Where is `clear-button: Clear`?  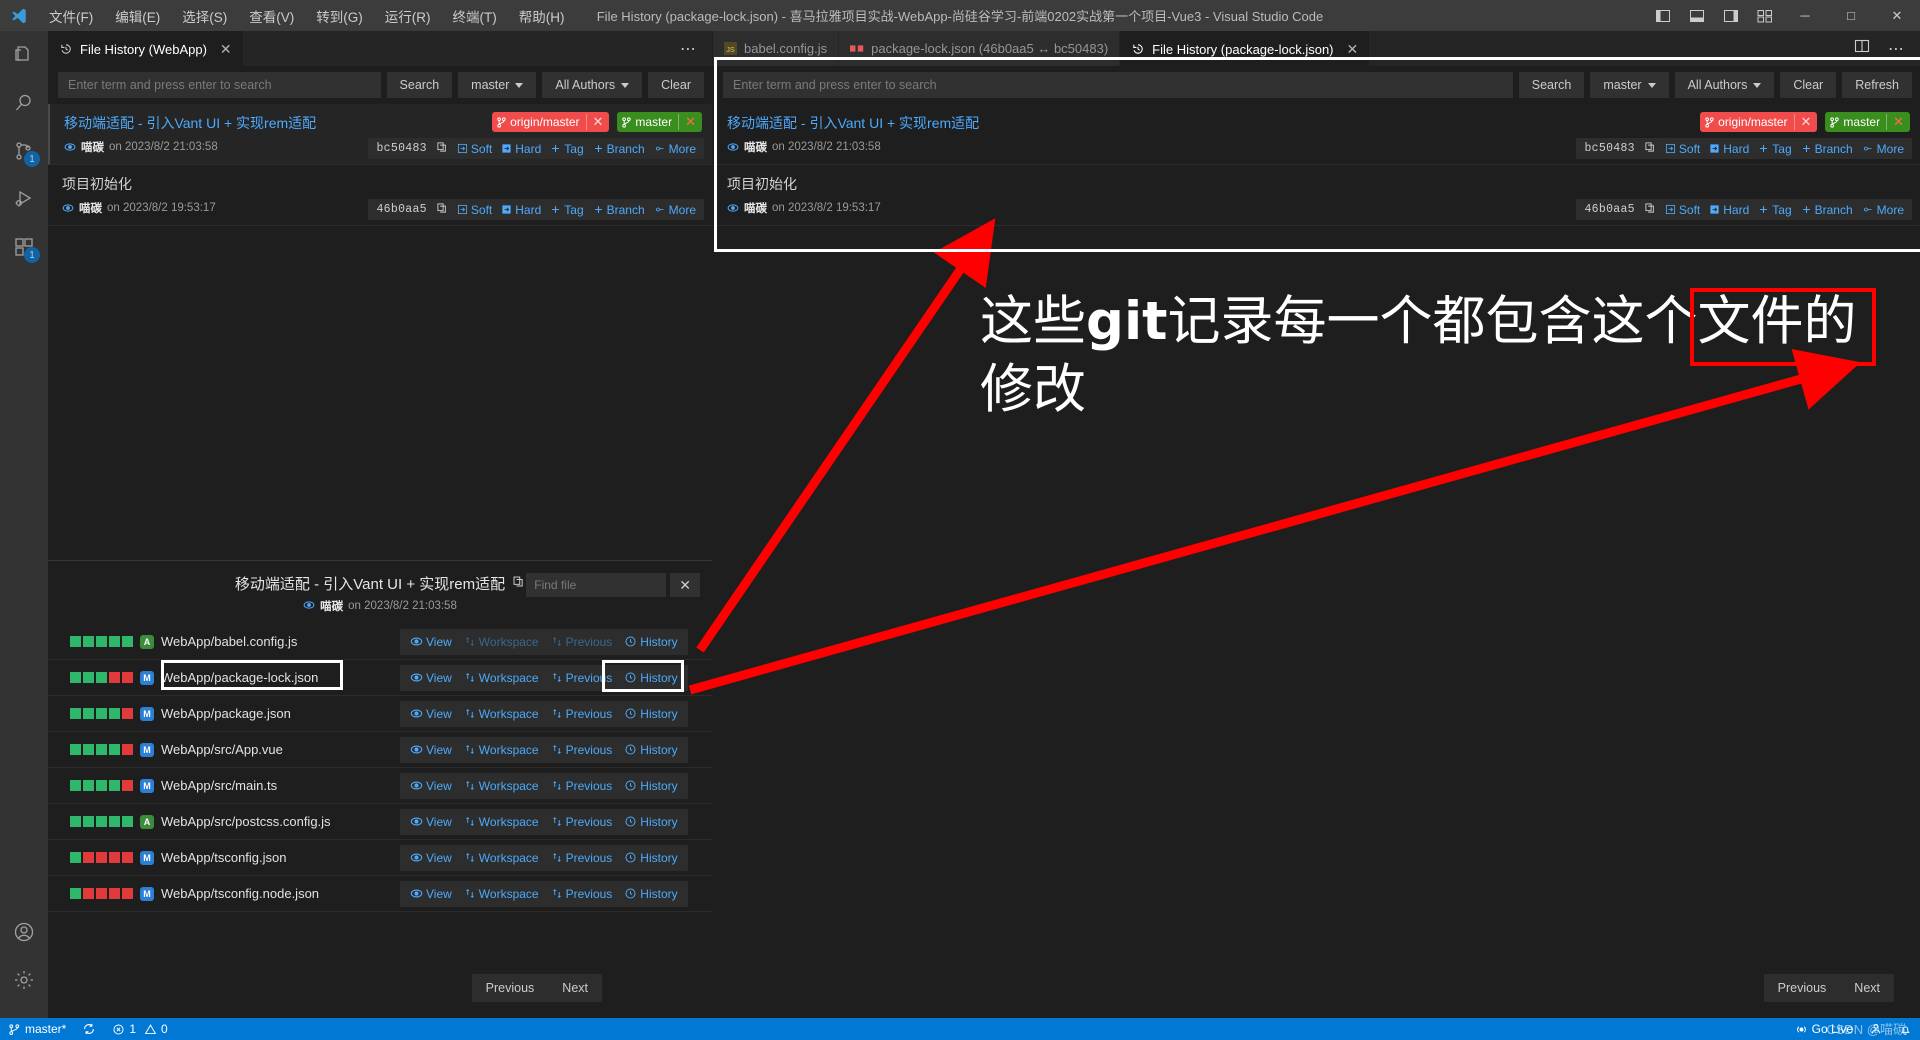 clear-button: Clear is located at coordinates (676, 85).